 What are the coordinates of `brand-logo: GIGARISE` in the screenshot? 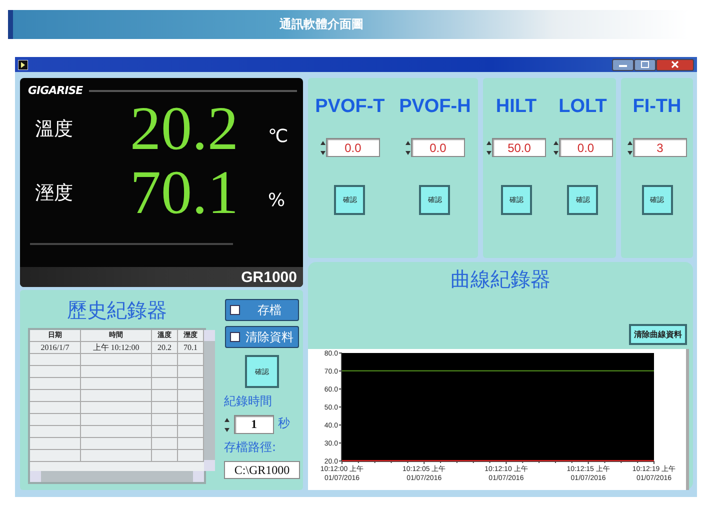 It's located at (55, 90).